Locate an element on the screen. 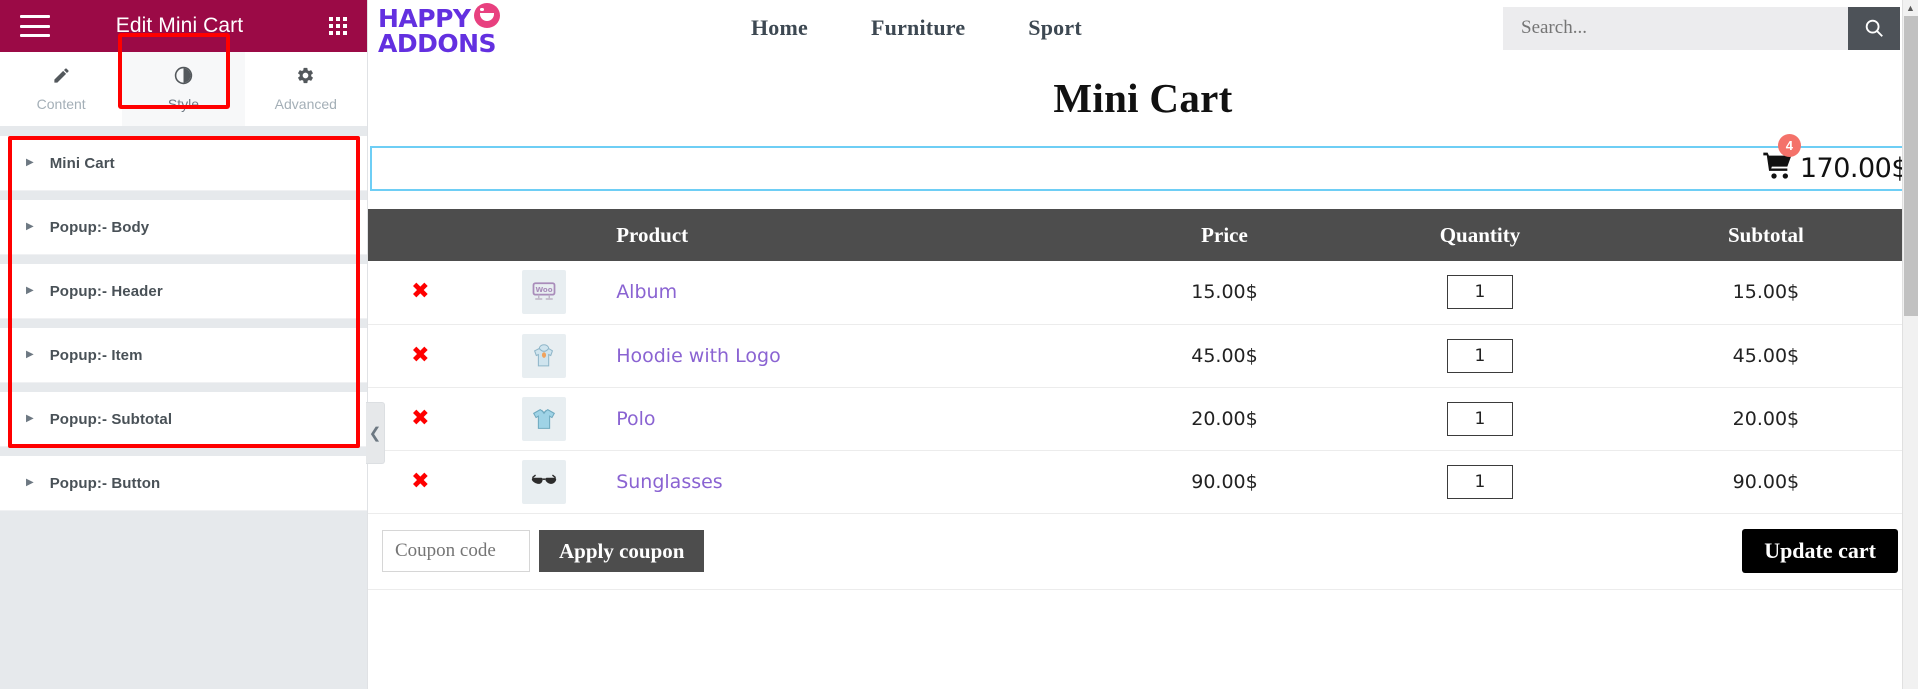 The image size is (1918, 689). section-label: Popup:- Header is located at coordinates (106, 291).